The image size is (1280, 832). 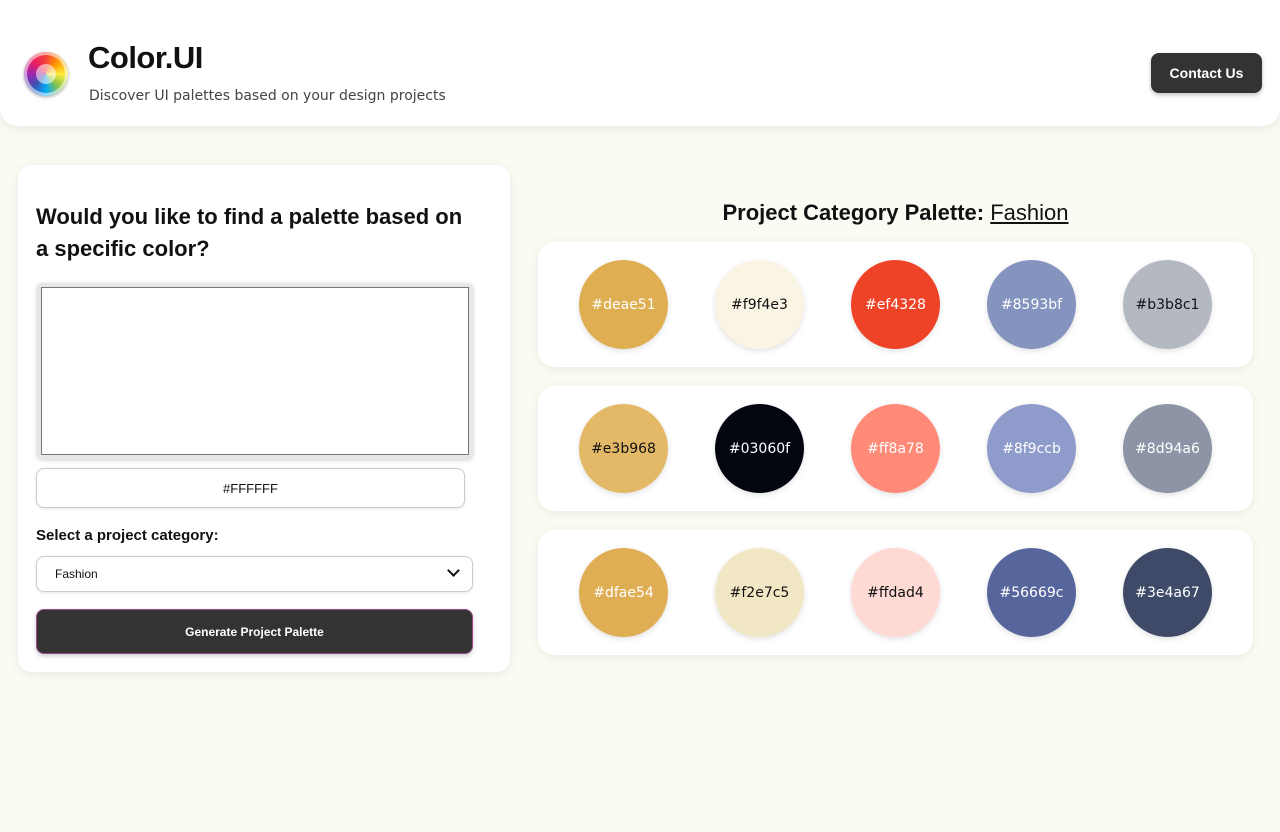 What do you see at coordinates (853, 212) in the screenshot?
I see `palette-title-prefix: Project Category Palette:` at bounding box center [853, 212].